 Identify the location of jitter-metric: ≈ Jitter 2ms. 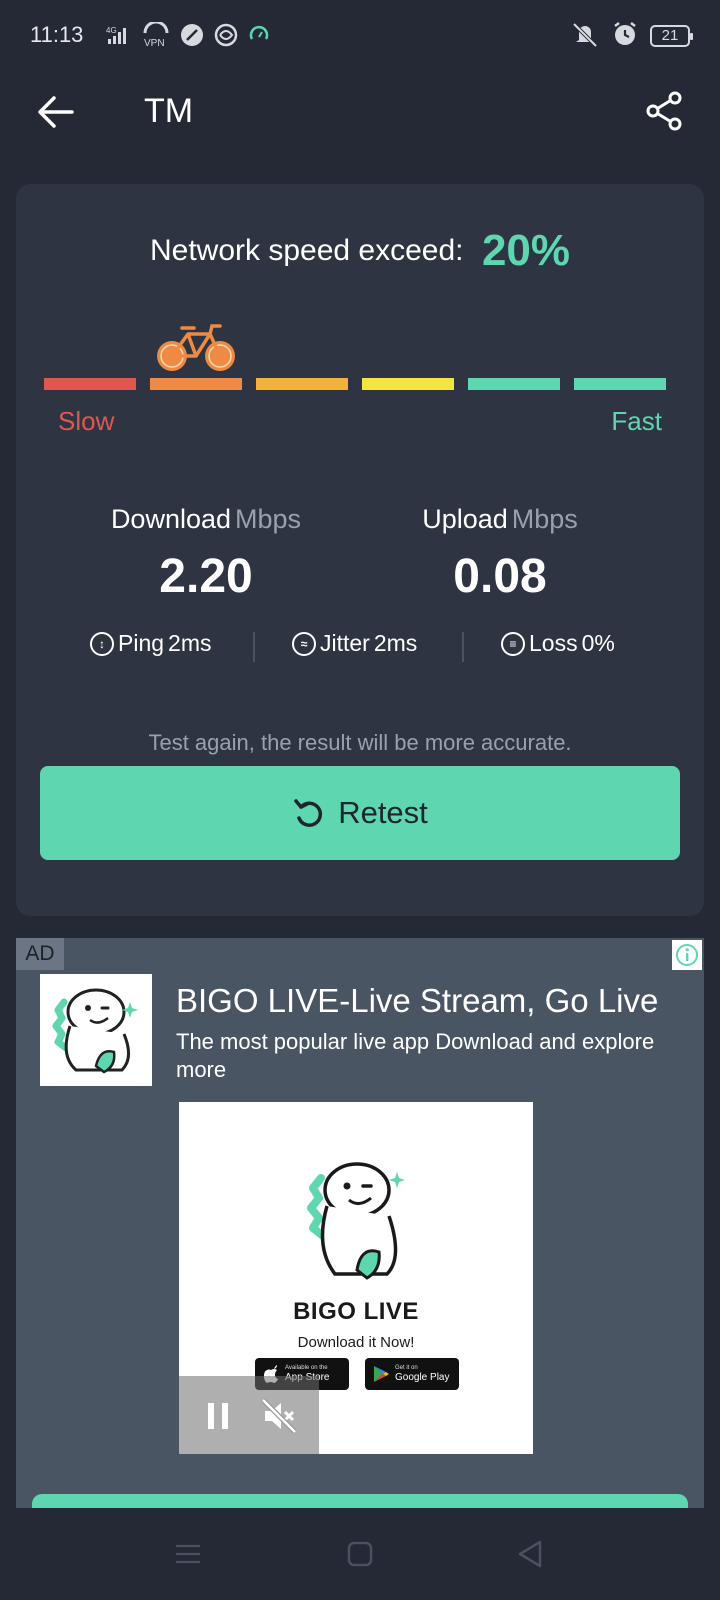
(354, 643).